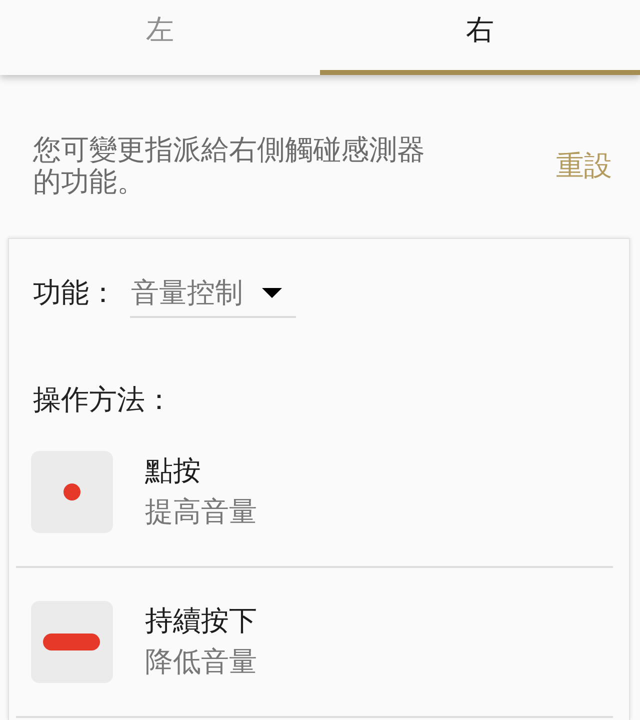  What do you see at coordinates (480, 37) in the screenshot?
I see `tab: 右` at bounding box center [480, 37].